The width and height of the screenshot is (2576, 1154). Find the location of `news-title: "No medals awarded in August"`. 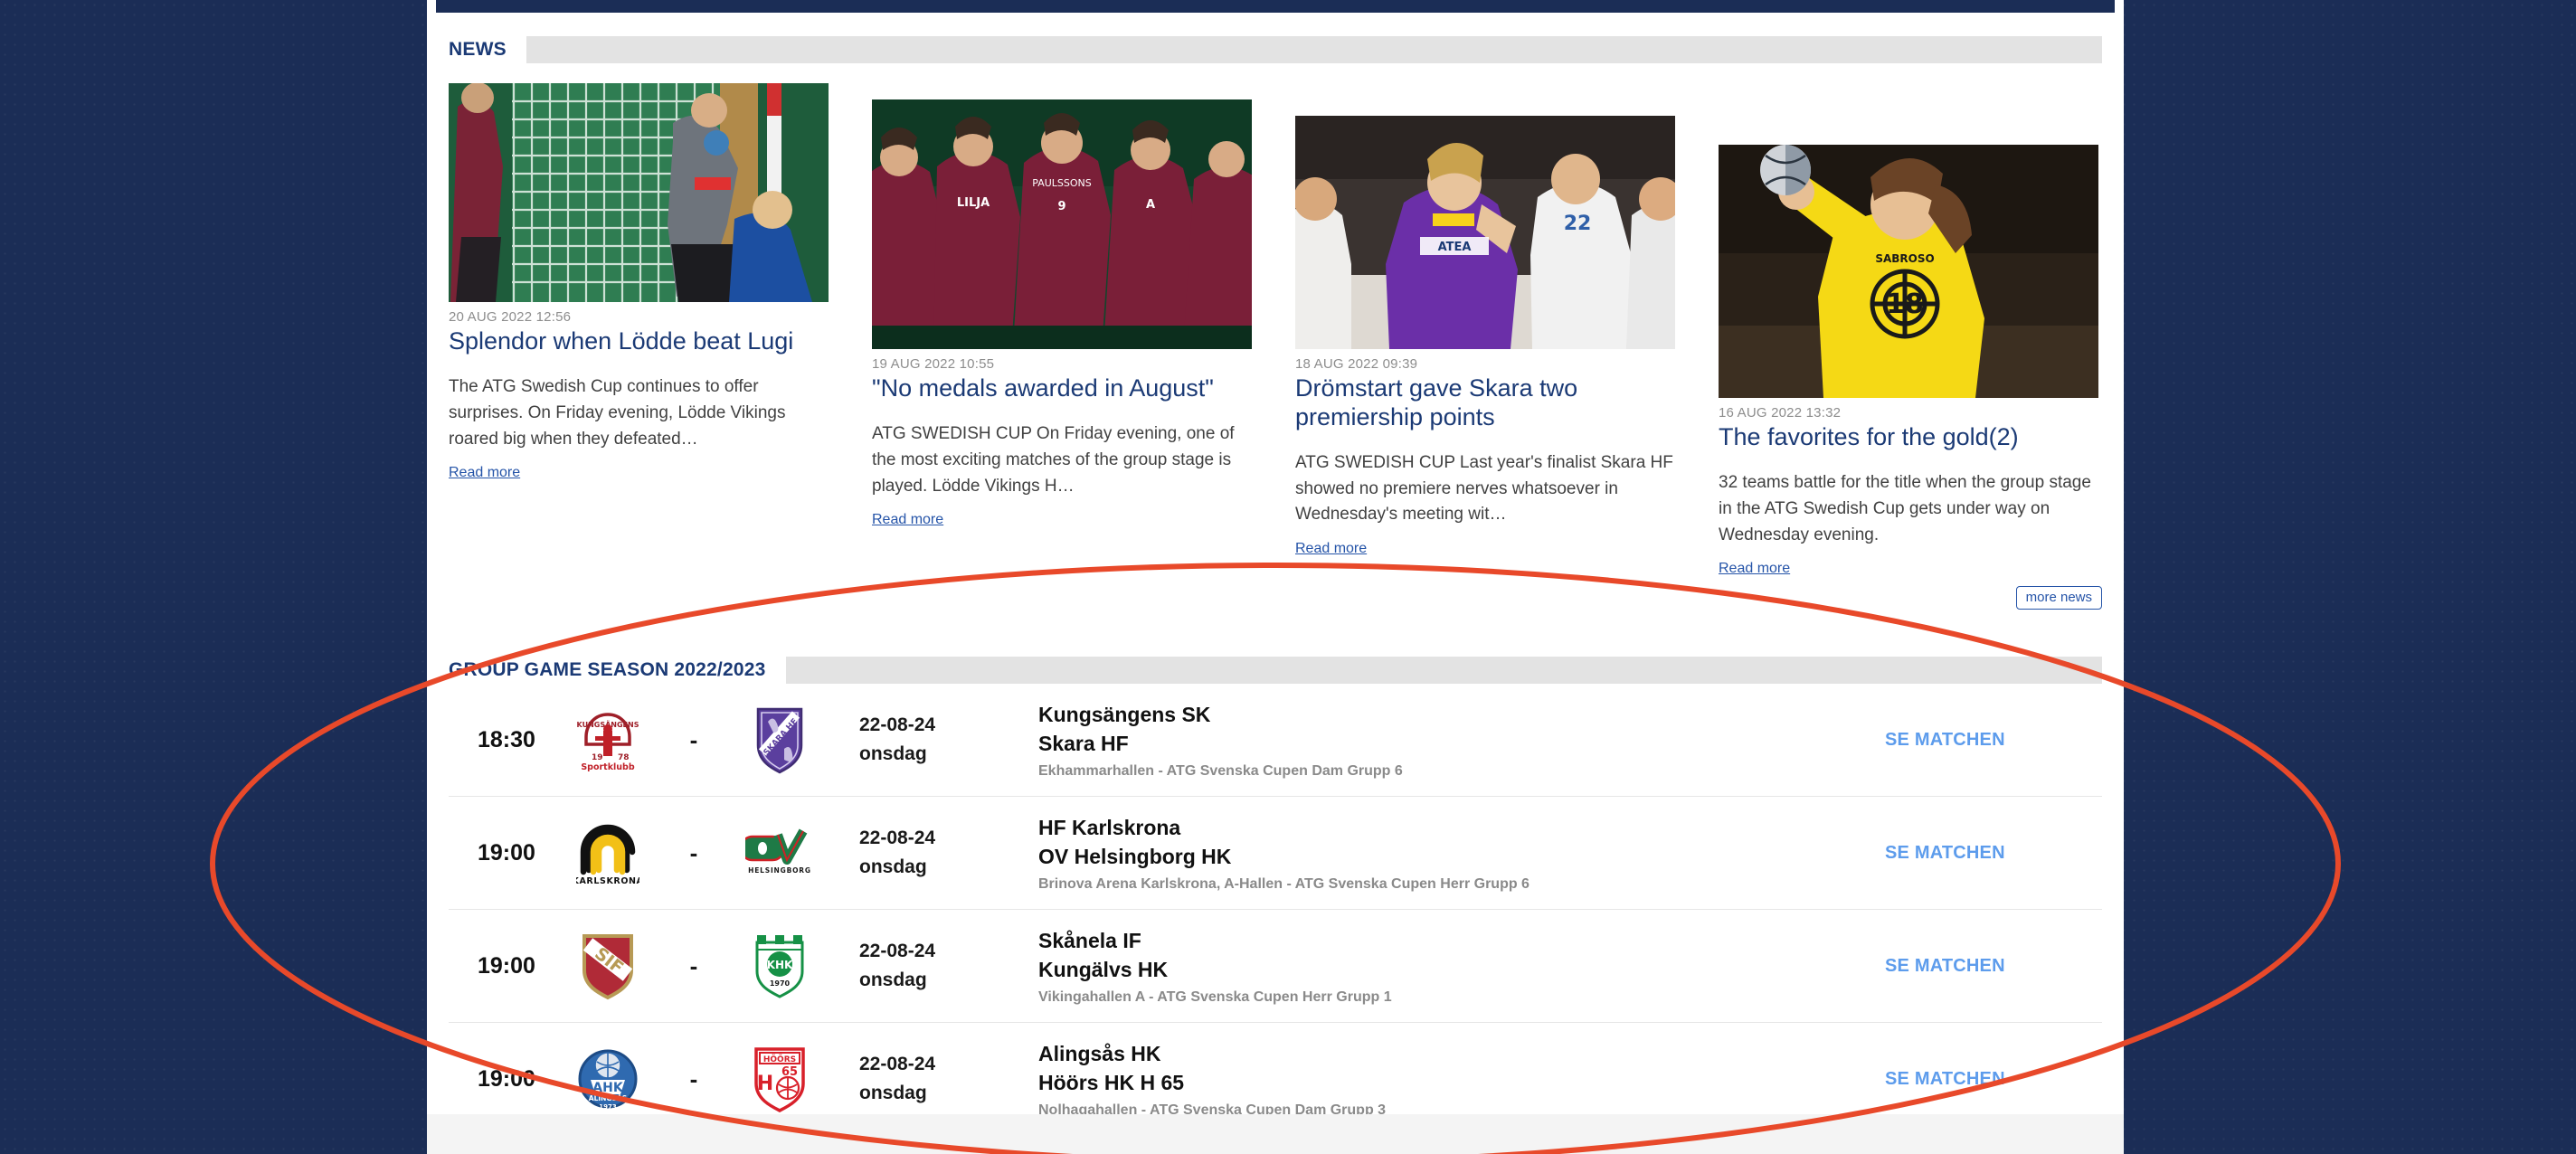

news-title: "No medals awarded in August" is located at coordinates (1062, 388).